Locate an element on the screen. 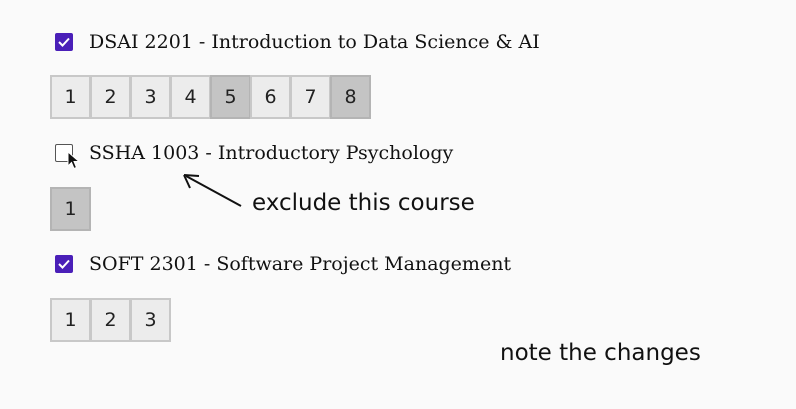 This screenshot has height=409, width=796. section-button: 4 is located at coordinates (190, 97).